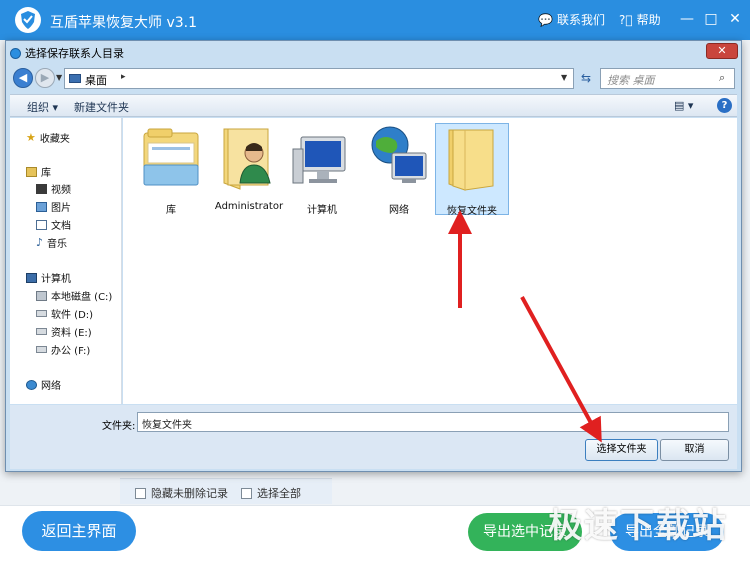 This screenshot has height=562, width=750. I want to click on nav-network: 网络, so click(43, 384).